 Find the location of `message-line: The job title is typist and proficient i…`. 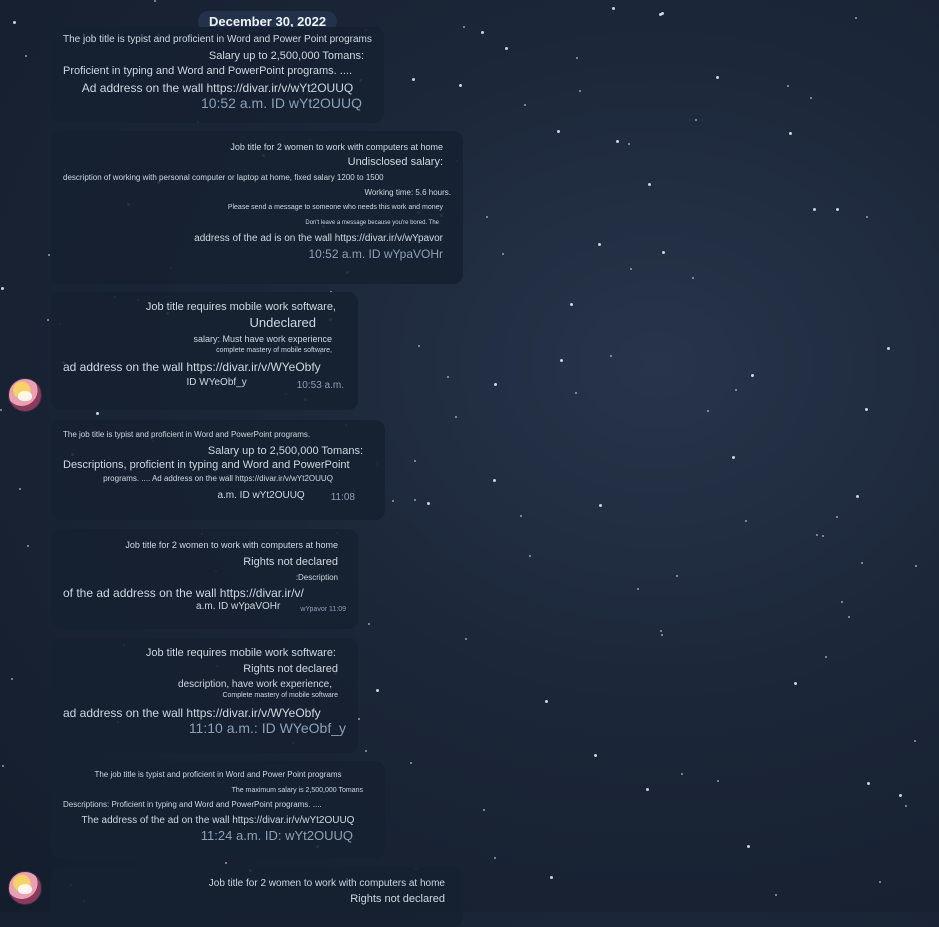

message-line: The job title is typist and proficient i… is located at coordinates (218, 774).